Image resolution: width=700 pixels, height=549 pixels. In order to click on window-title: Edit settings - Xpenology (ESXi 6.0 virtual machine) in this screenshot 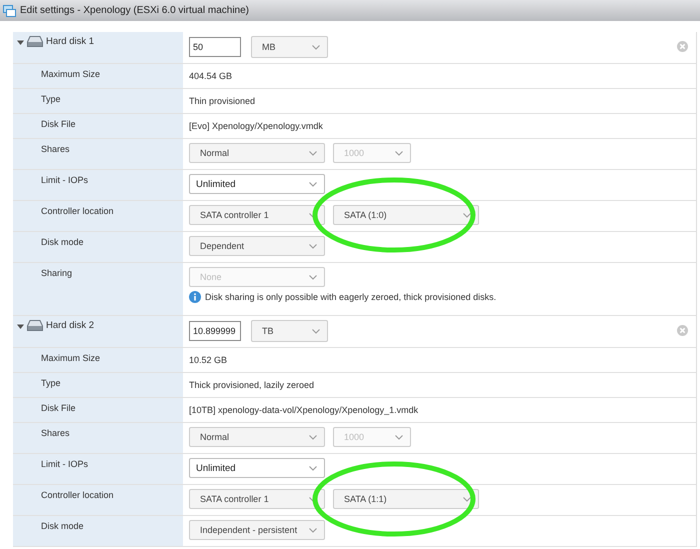, I will do `click(134, 10)`.